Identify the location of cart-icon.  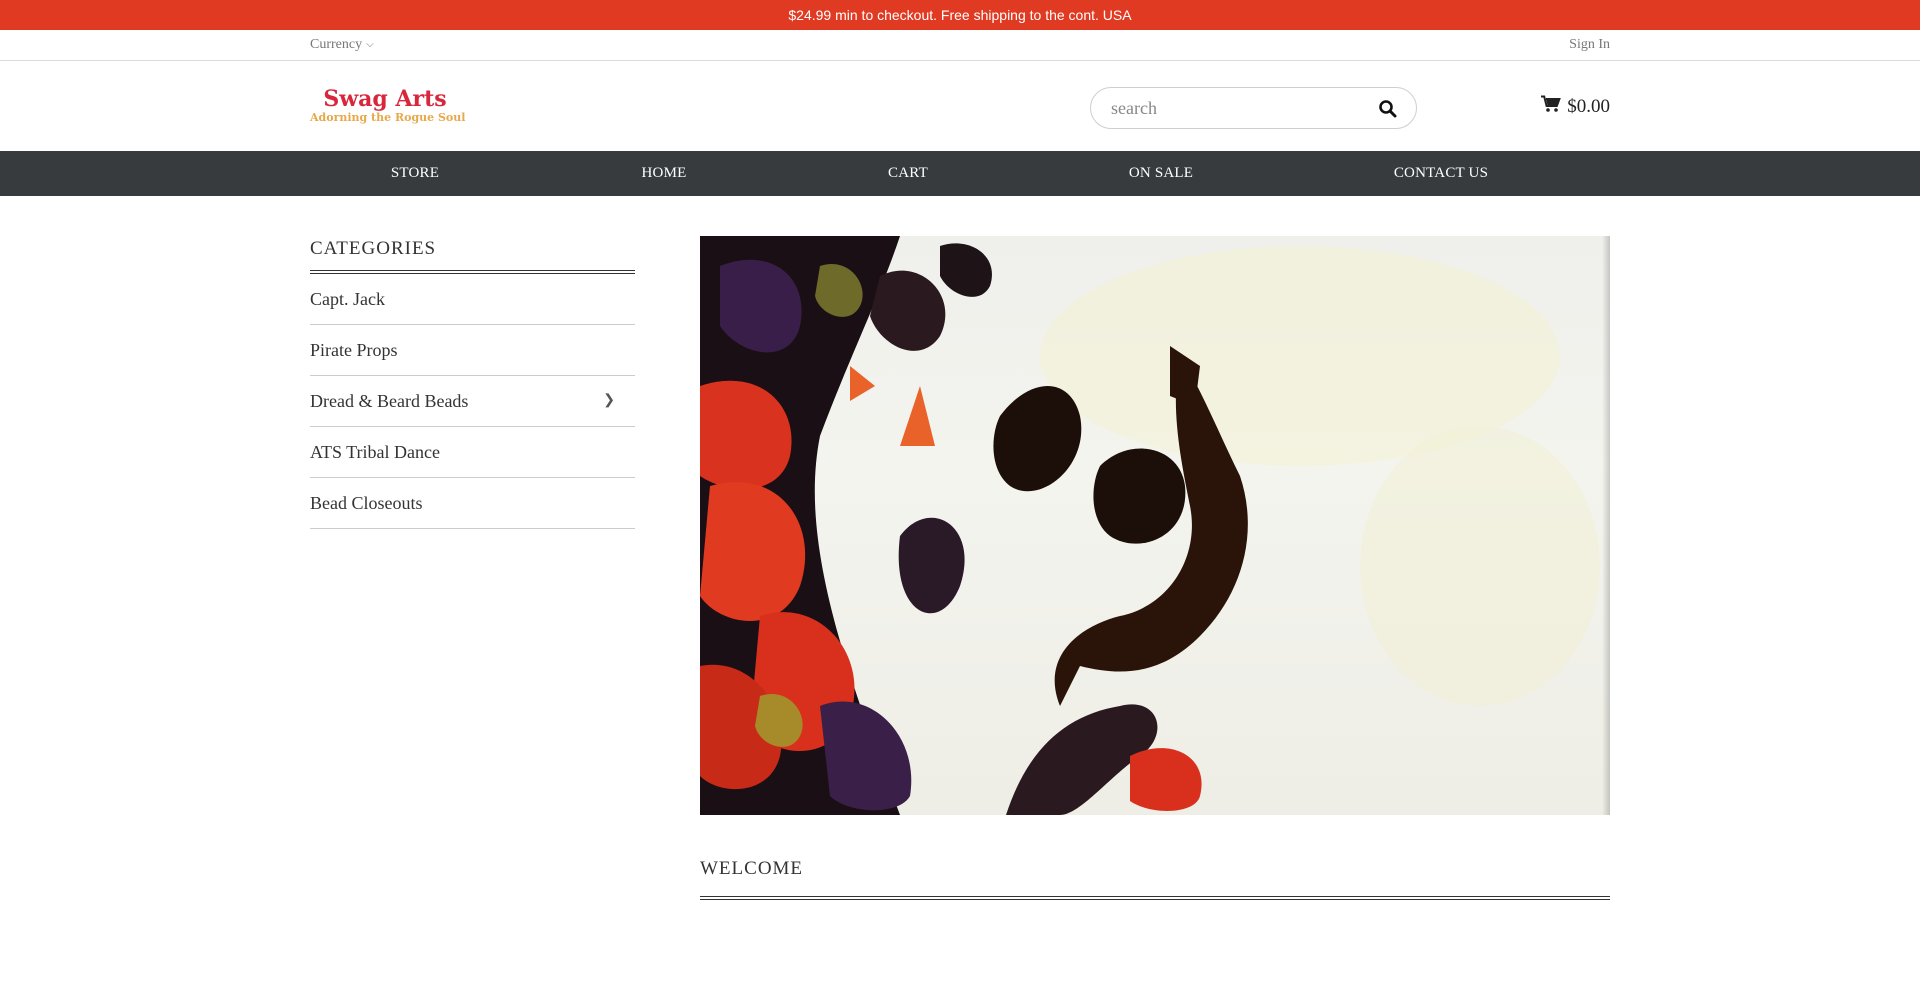
(1551, 107).